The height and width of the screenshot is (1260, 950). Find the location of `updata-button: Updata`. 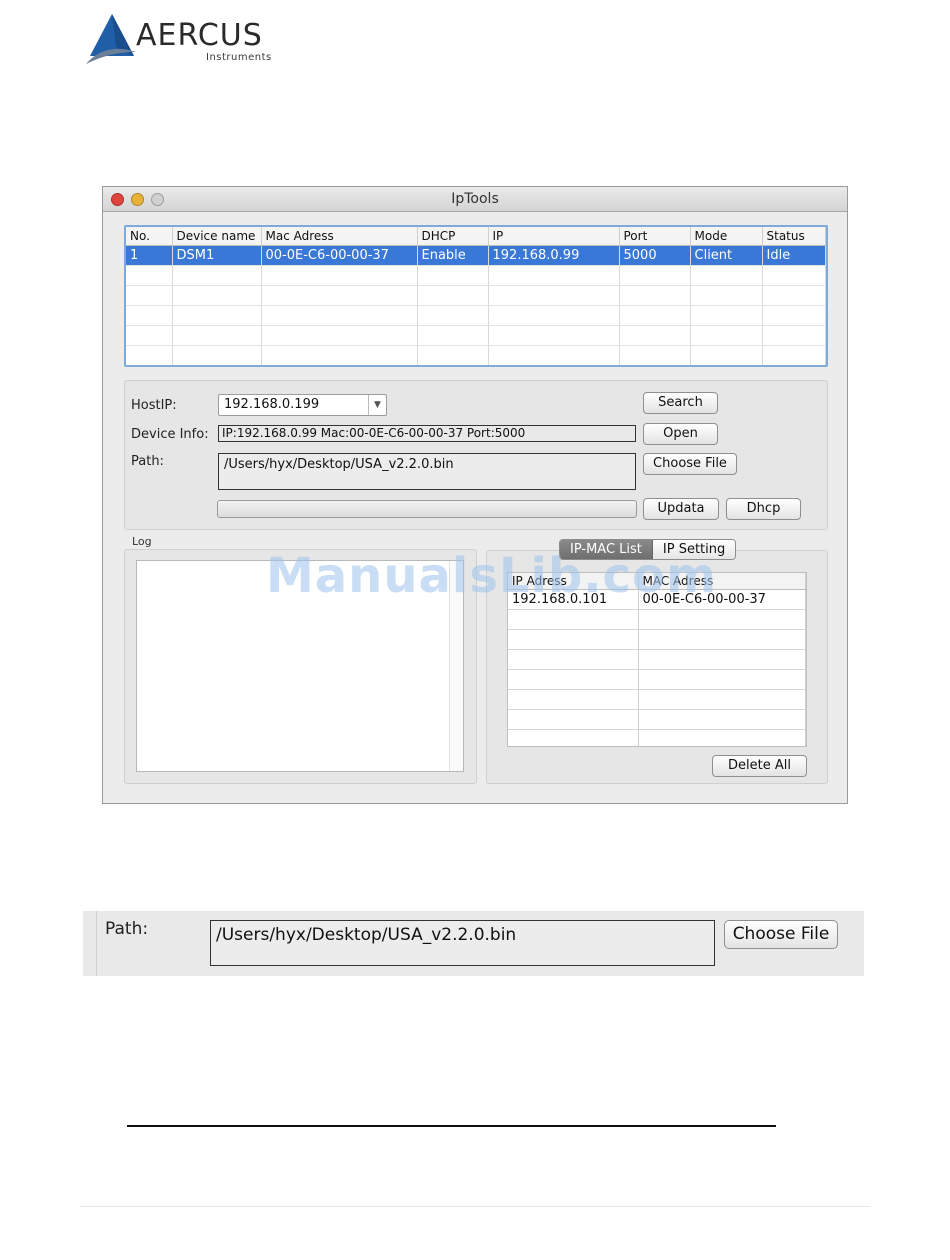

updata-button: Updata is located at coordinates (681, 509).